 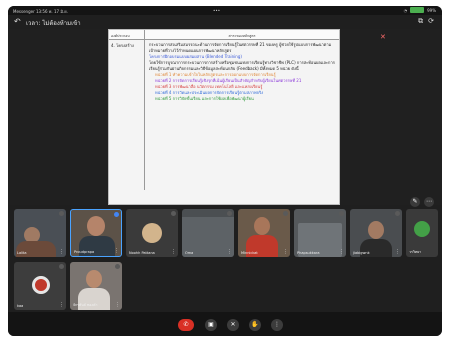 I want to click on participant-tile: จักรพันธ์ ทองคำ ⋮, so click(x=96, y=286).